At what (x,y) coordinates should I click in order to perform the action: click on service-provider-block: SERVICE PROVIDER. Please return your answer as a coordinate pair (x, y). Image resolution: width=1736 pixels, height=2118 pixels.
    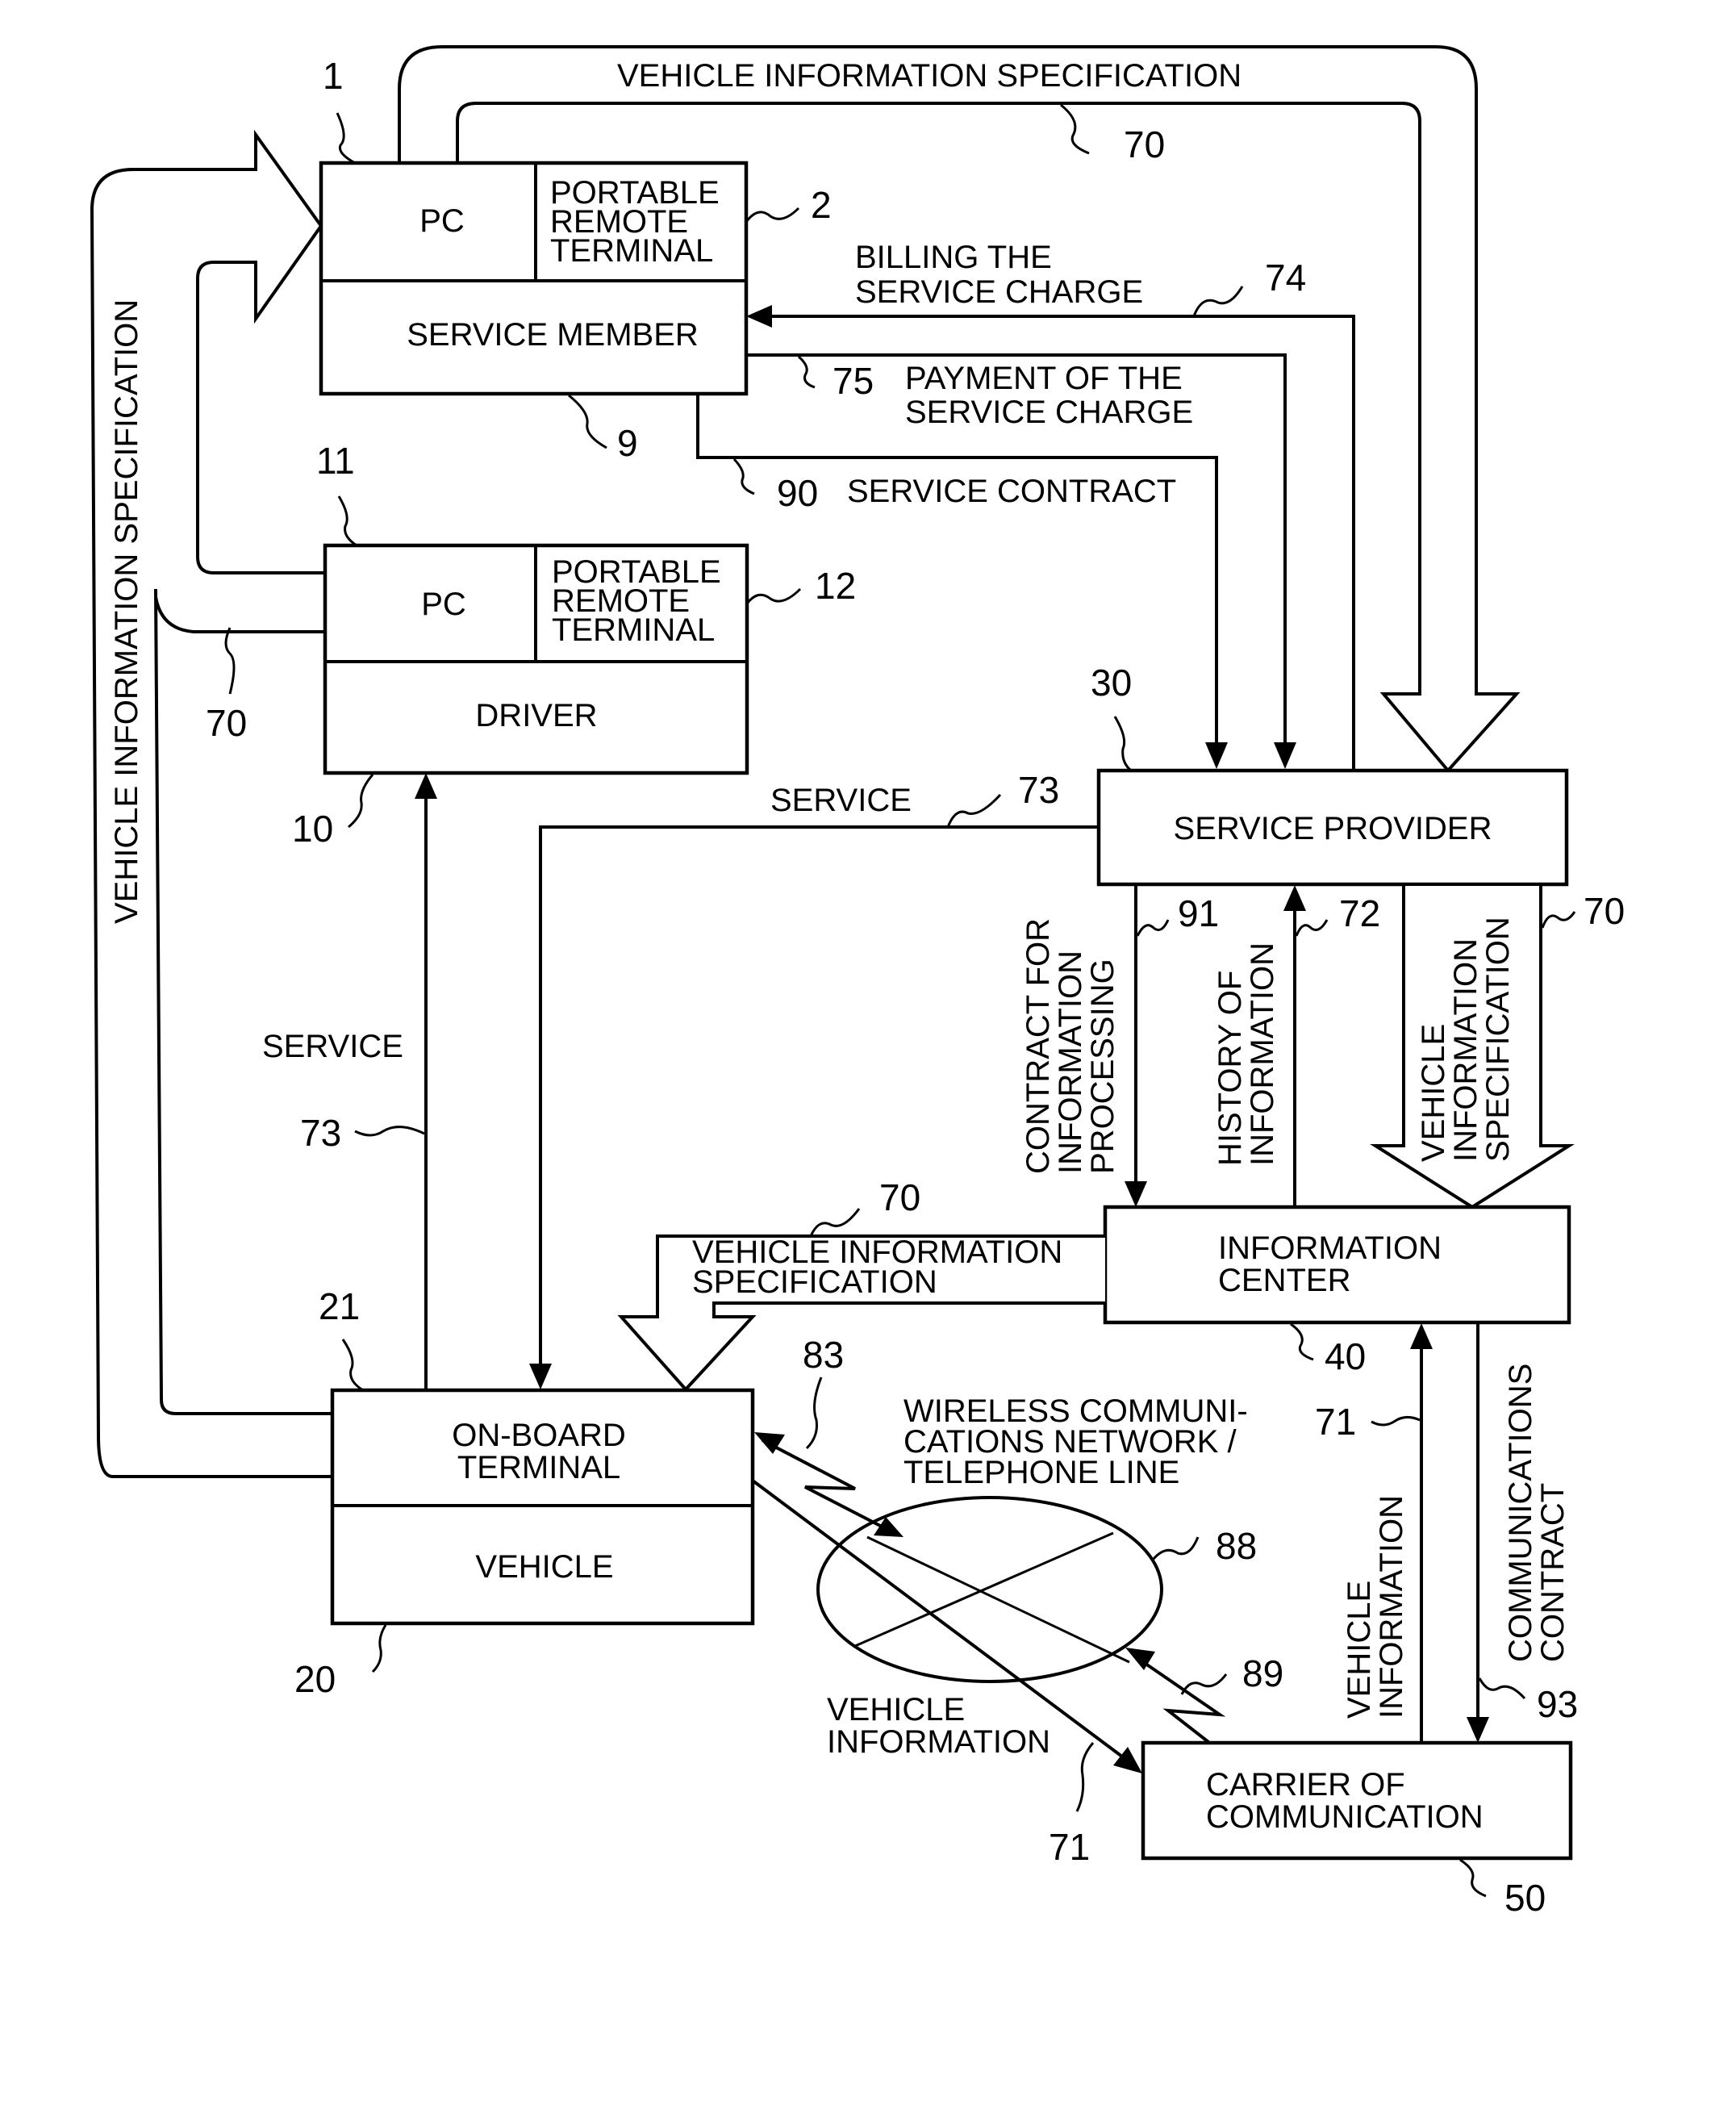
    Looking at the image, I should click on (1333, 828).